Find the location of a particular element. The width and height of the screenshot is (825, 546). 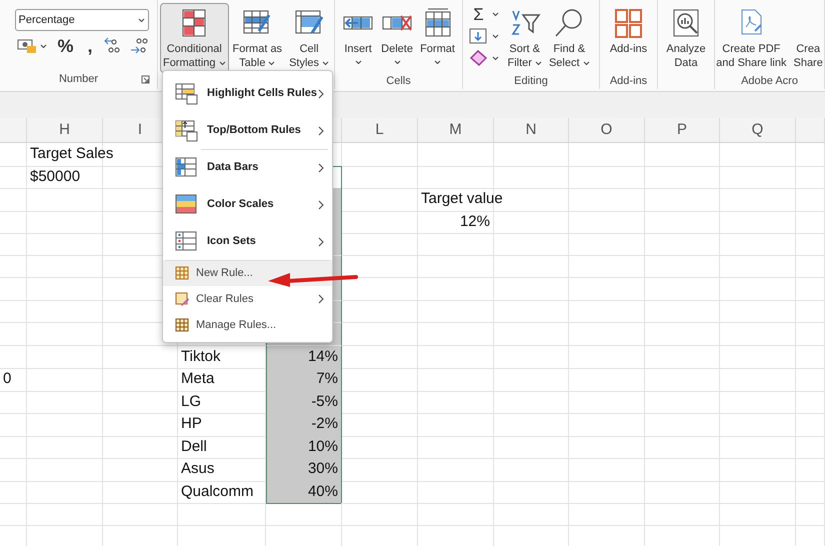

ribbon-button: Find & Select is located at coordinates (569, 38).